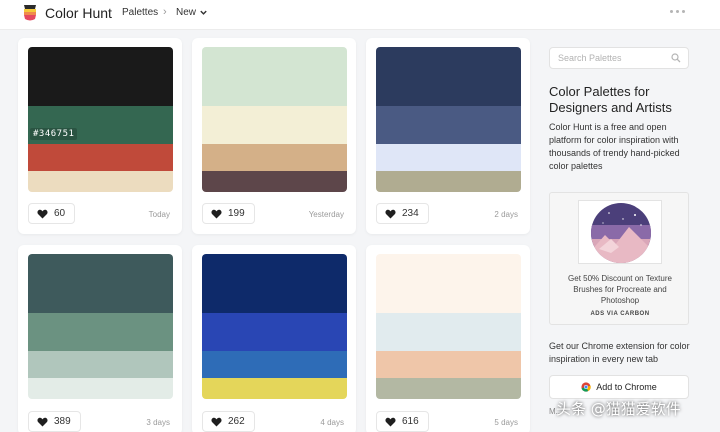 The height and width of the screenshot is (432, 720). Describe the element at coordinates (78, 13) in the screenshot. I see `brand-name: Color Hunt` at that location.